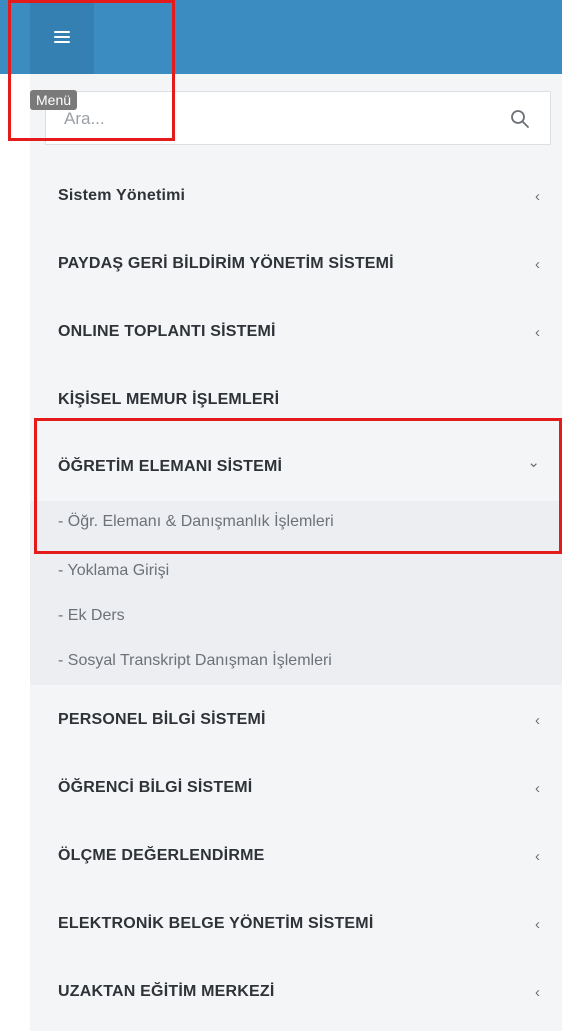 The width and height of the screenshot is (562, 1031). I want to click on menu-item-paydas-geri-bildirim: PAYDAŞ GERİ BİLDİRİM YÖNETİM SİSTEMİ ‹, so click(296, 264).